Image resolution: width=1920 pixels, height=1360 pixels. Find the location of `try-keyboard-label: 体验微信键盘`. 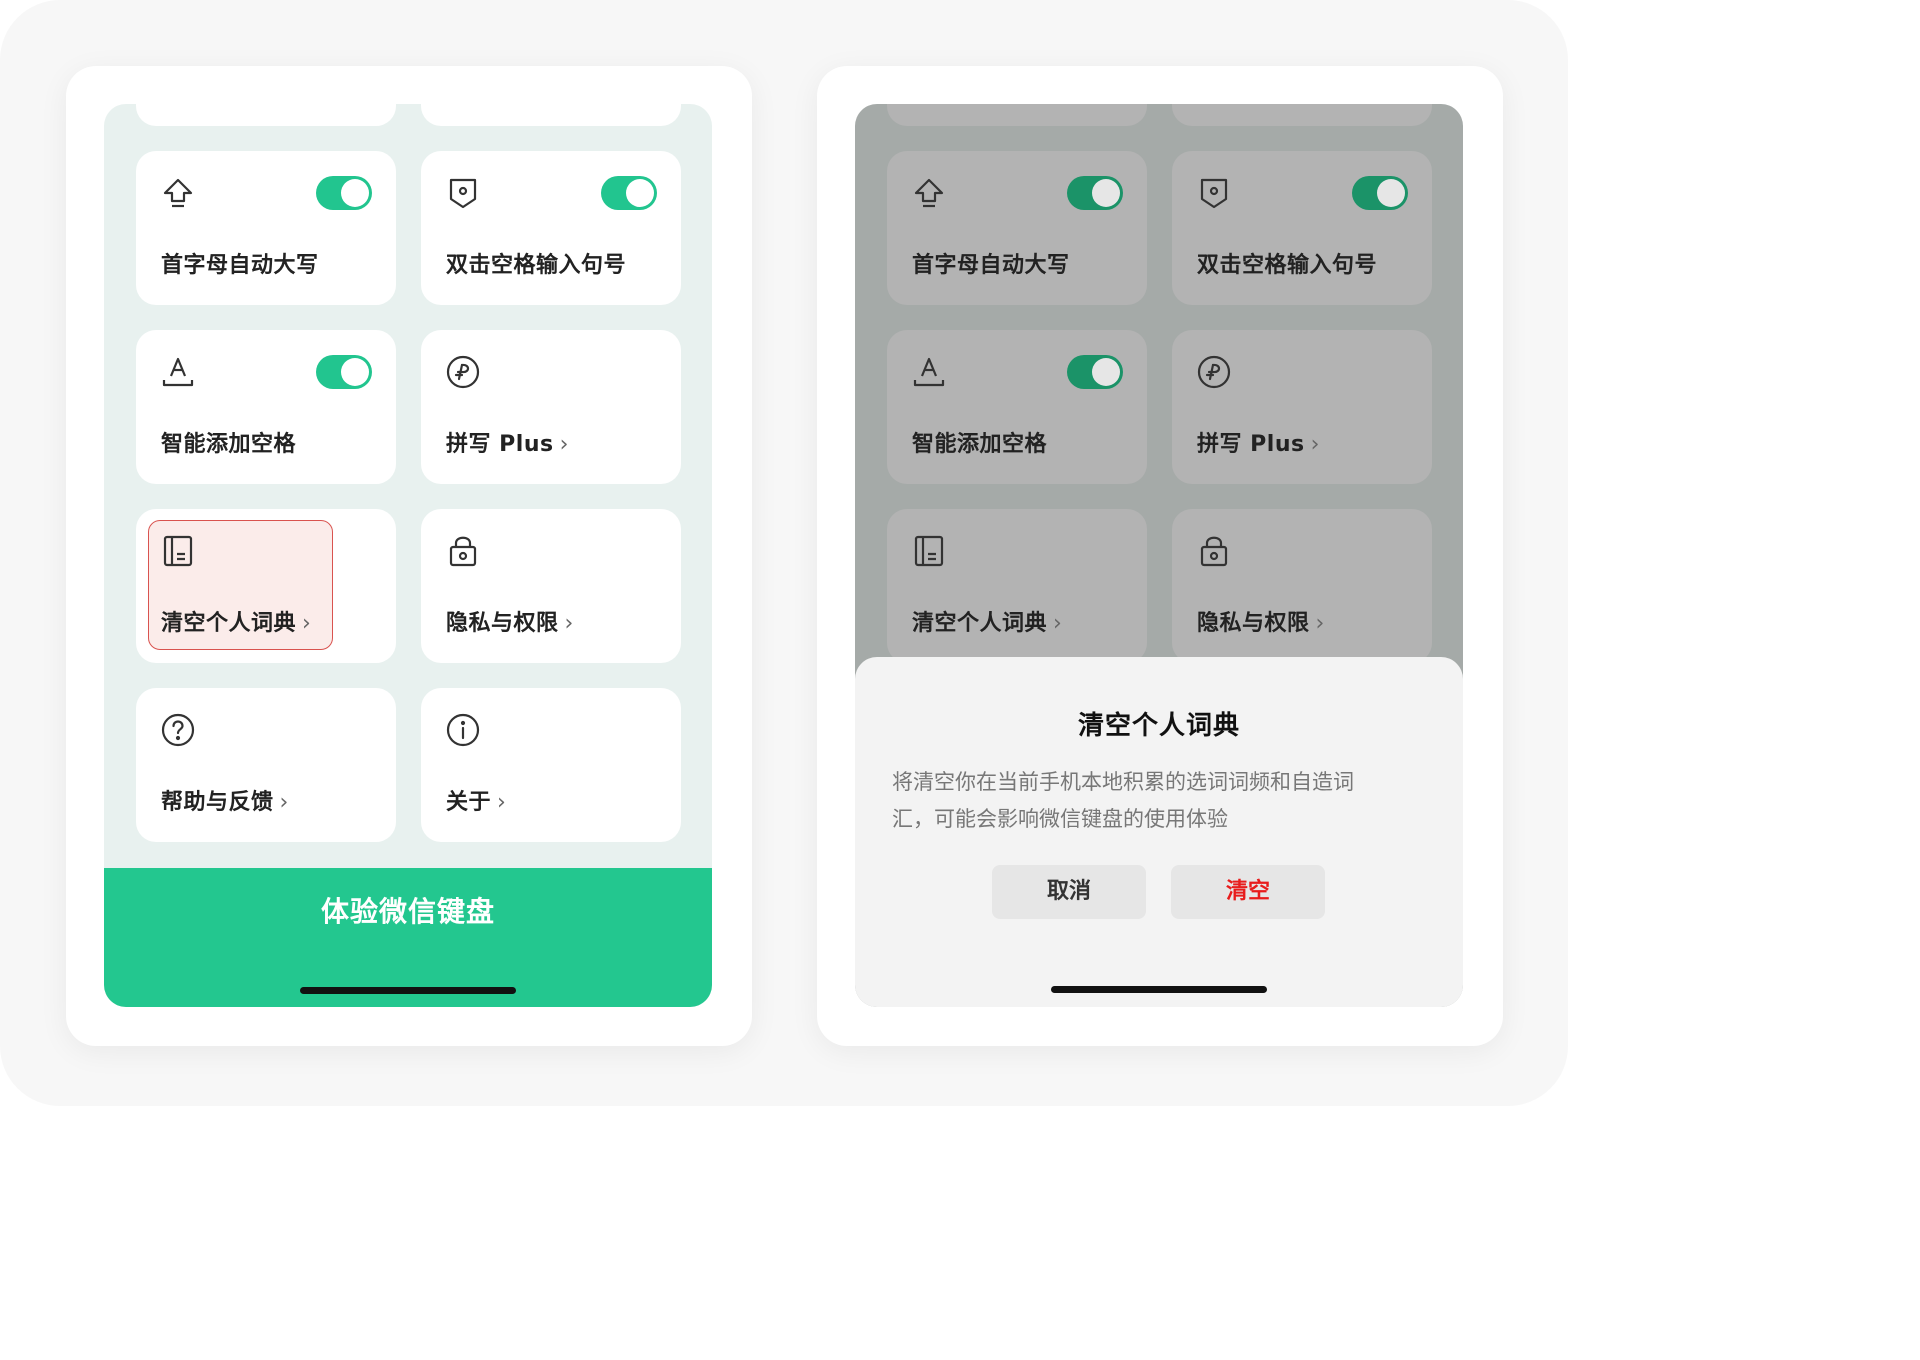

try-keyboard-label: 体验微信键盘 is located at coordinates (407, 911).